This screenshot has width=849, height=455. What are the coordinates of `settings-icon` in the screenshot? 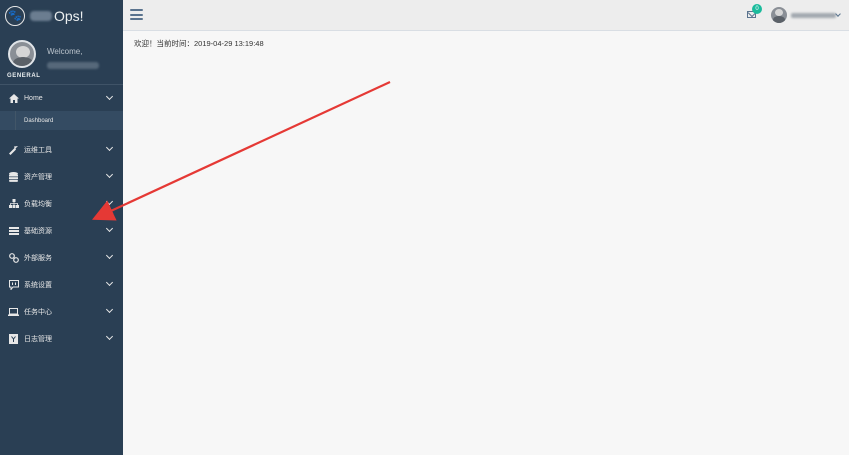 It's located at (13, 284).